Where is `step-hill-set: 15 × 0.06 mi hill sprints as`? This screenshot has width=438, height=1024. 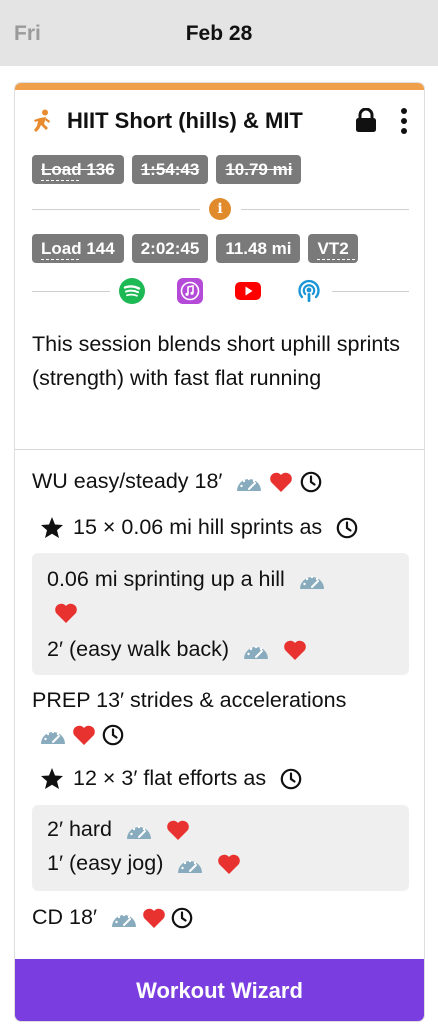
step-hill-set: 15 × 0.06 mi hill sprints as is located at coordinates (199, 527).